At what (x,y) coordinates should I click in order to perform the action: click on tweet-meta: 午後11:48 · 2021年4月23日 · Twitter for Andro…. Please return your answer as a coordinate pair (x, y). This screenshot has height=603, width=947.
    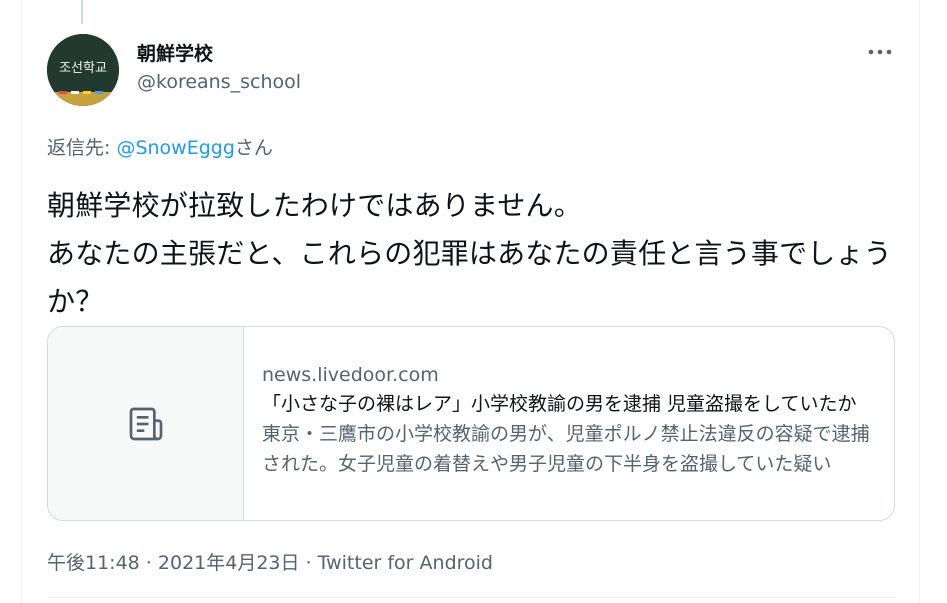
    Looking at the image, I should click on (270, 561).